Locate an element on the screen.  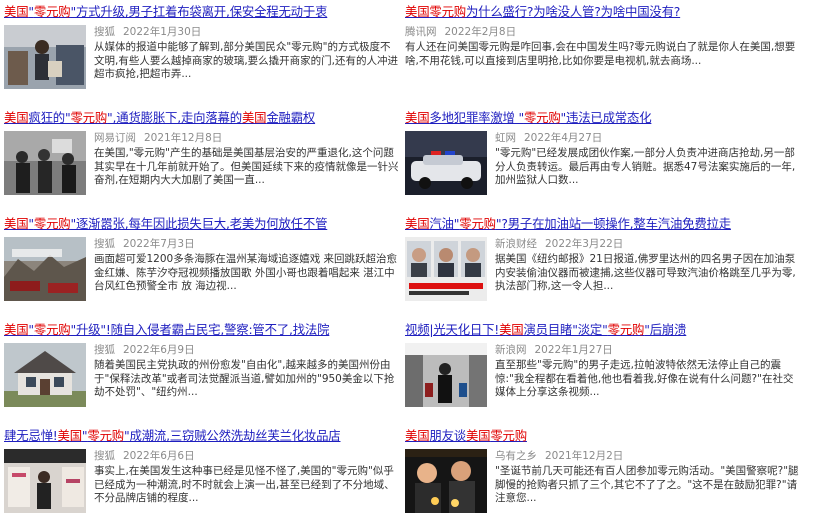
title-text: "逐渐嚣张,每年因此损失巨大,老美为何放任不管 is located at coordinates (199, 223).